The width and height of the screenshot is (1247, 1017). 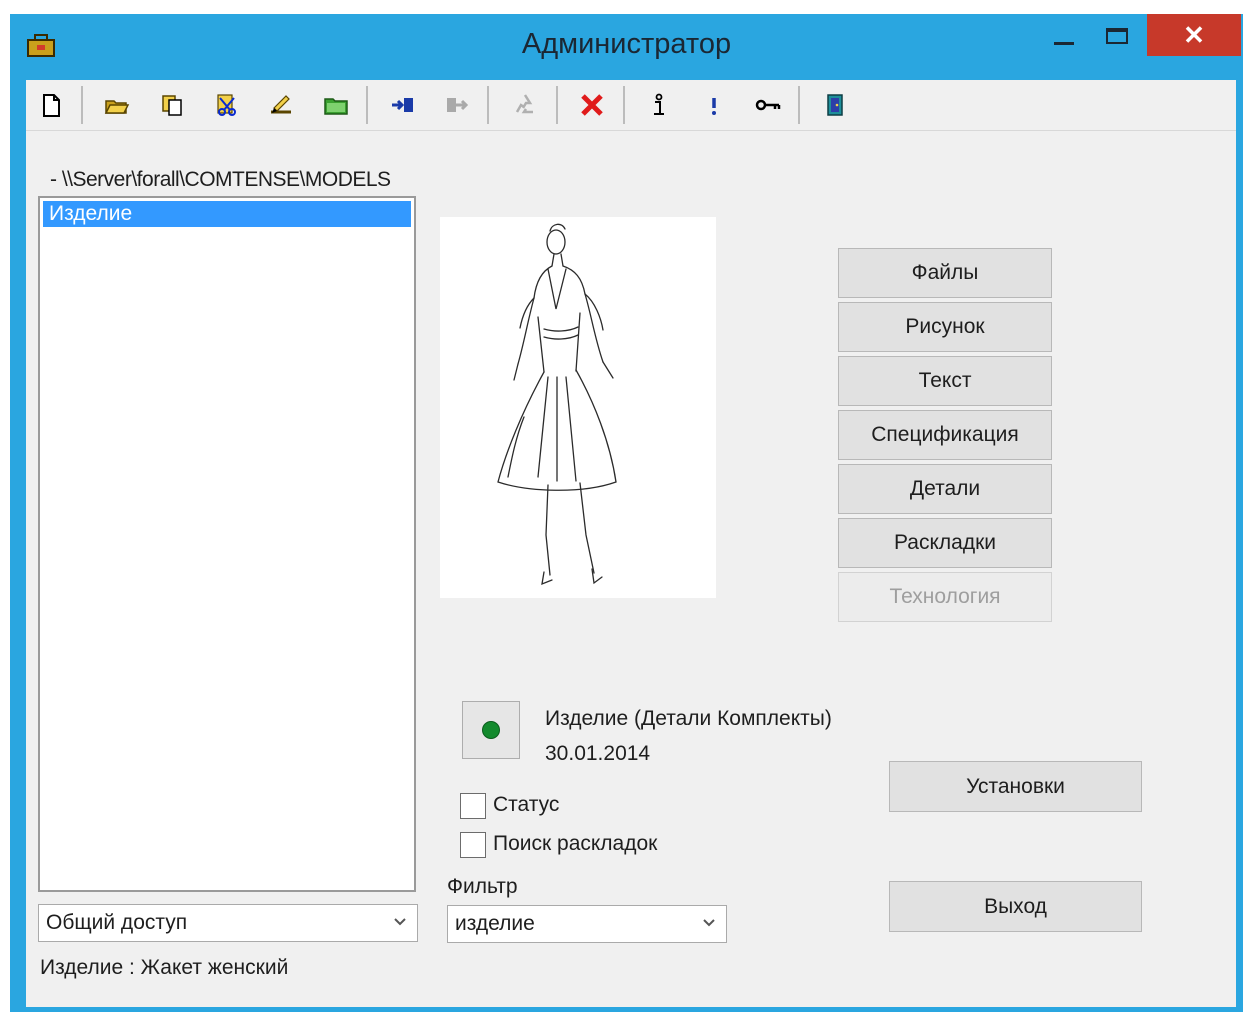 I want to click on info-icon, so click(x=659, y=105).